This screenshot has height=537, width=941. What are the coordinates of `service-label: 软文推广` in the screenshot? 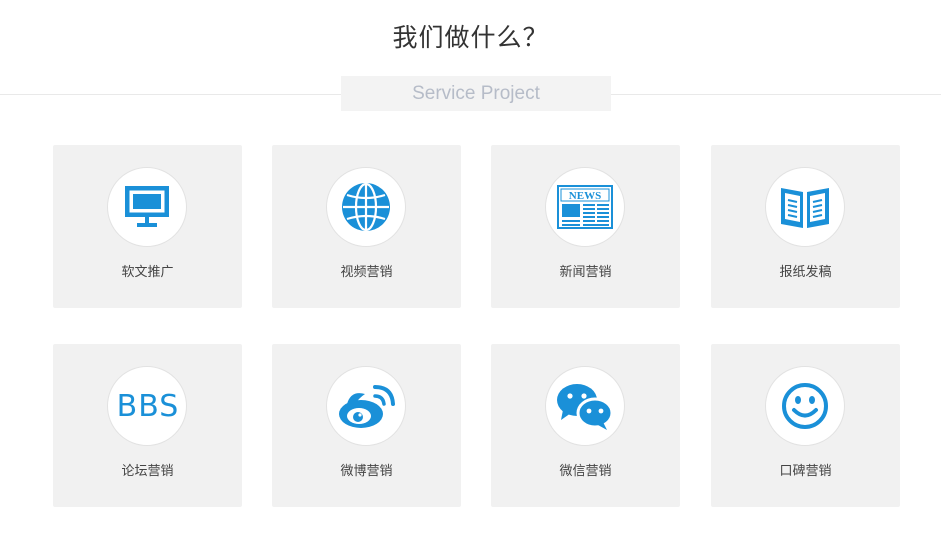 It's located at (147, 272).